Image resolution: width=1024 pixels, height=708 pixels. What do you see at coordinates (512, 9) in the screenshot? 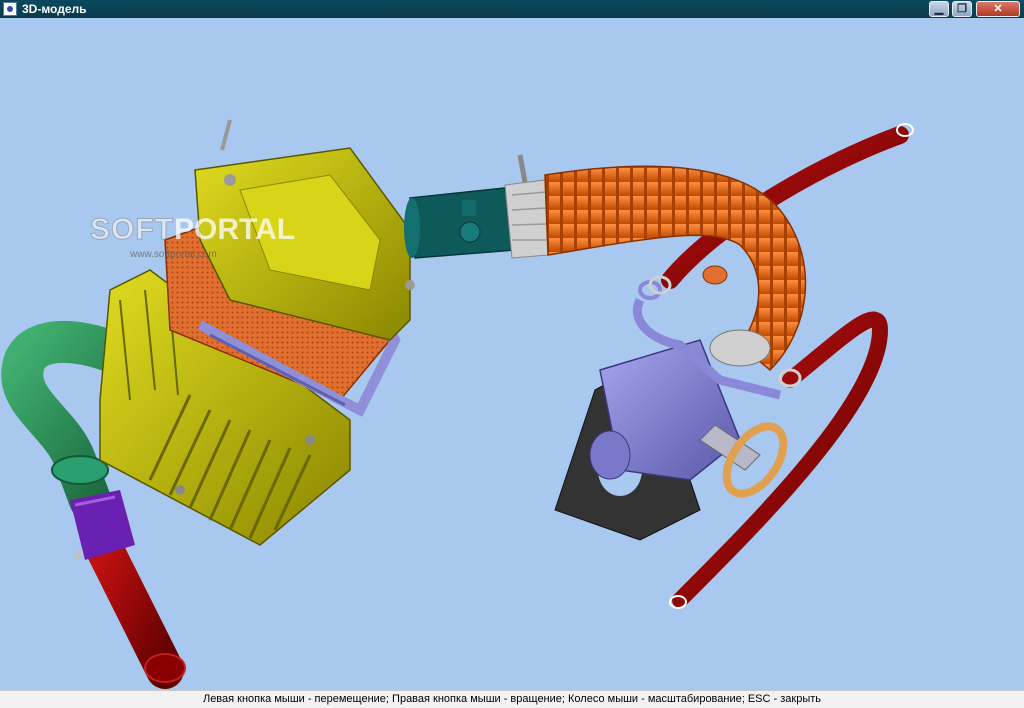
I see `title-bar: 3D-модель ▁ ❐ ✕` at bounding box center [512, 9].